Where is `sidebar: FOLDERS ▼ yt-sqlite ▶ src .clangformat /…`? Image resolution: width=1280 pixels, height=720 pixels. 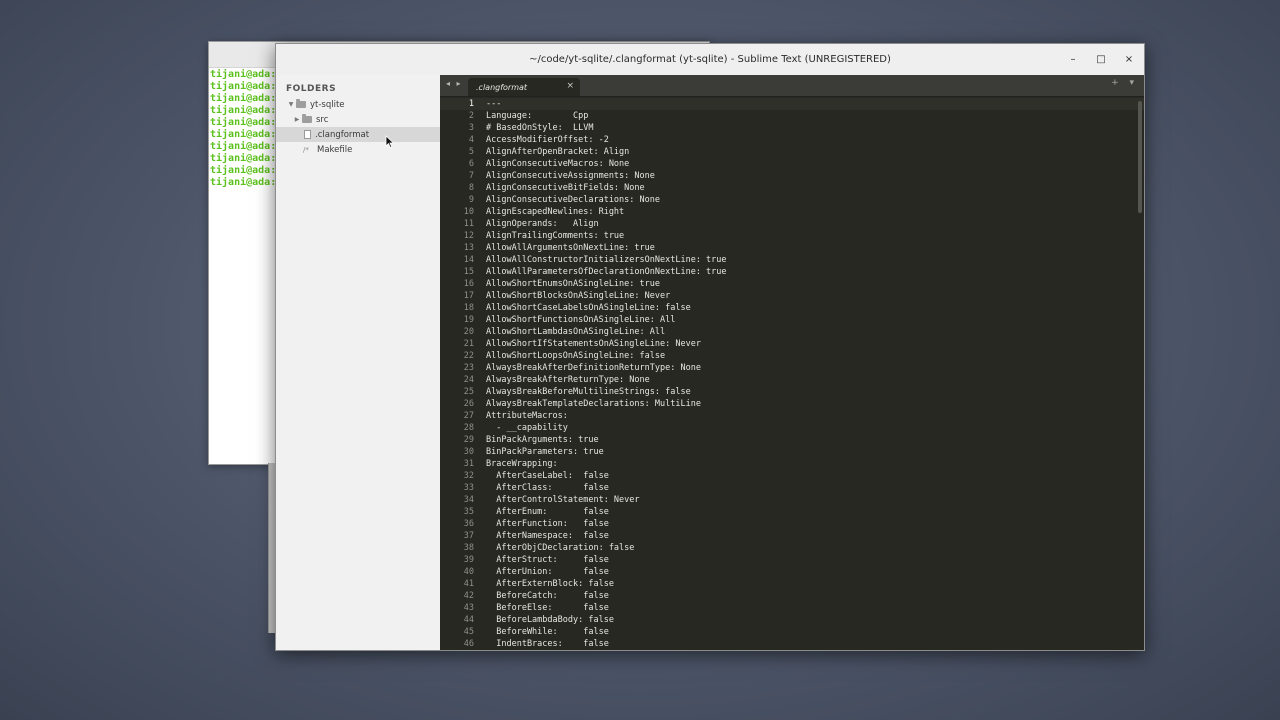 sidebar: FOLDERS ▼ yt-sqlite ▶ src .clangformat /… is located at coordinates (372, 362).